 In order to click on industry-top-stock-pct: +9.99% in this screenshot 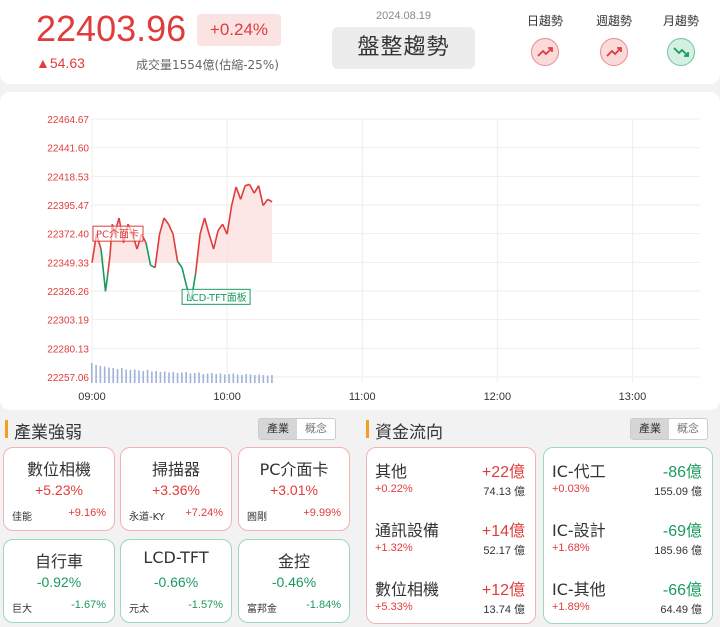, I will do `click(322, 513)`.